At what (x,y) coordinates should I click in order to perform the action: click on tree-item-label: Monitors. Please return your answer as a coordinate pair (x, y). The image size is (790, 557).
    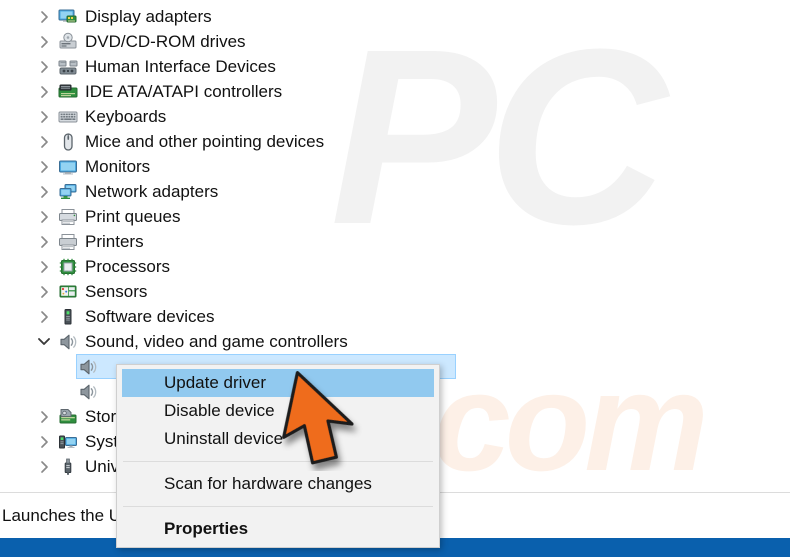
    Looking at the image, I should click on (118, 166).